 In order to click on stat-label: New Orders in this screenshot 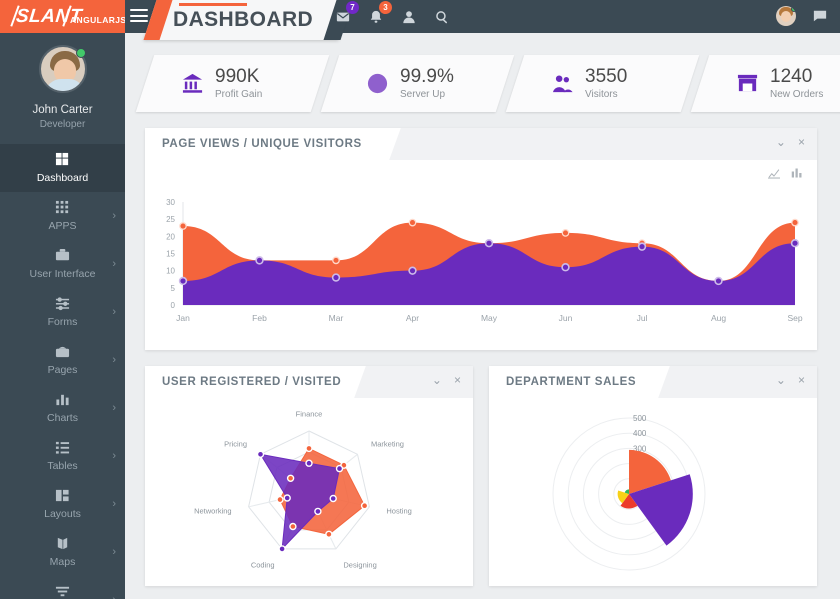, I will do `click(797, 94)`.